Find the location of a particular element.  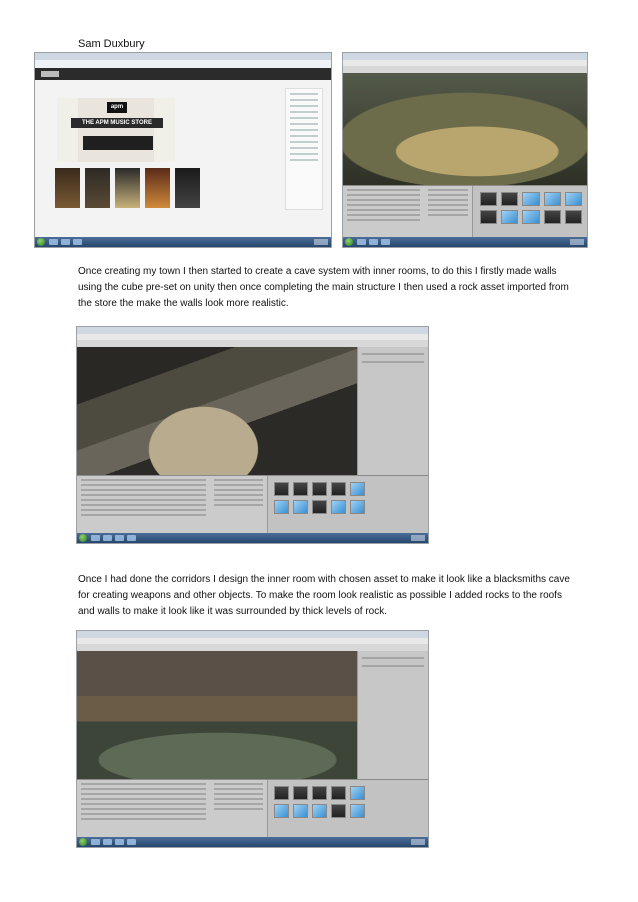

asset-store-screenshot: apm THE APM MUSIC STORE is located at coordinates (183, 150).